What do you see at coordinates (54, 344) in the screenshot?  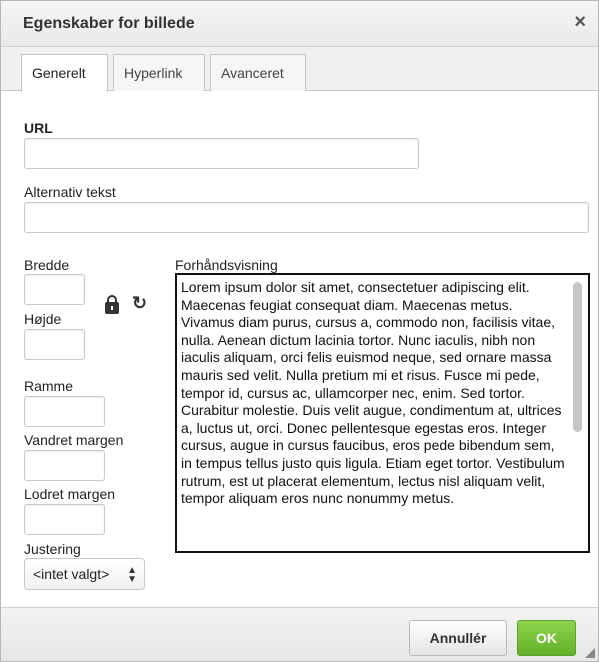 I see `height-input` at bounding box center [54, 344].